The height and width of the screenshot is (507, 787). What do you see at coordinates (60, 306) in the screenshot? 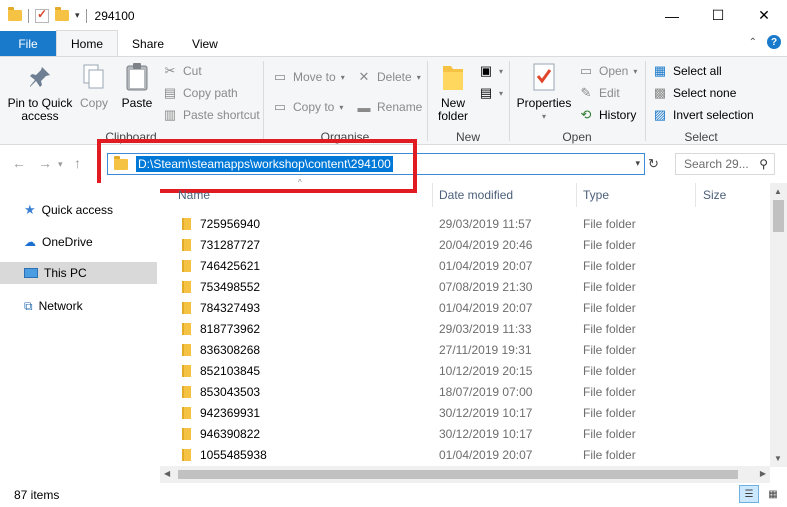
I see `nav-label: Network` at bounding box center [60, 306].